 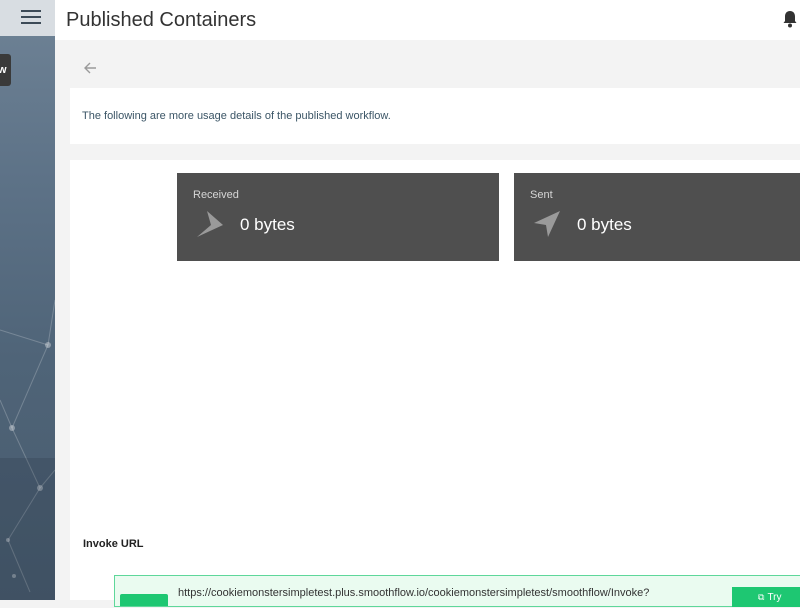 What do you see at coordinates (161, 20) in the screenshot?
I see `page-title: Published Containers` at bounding box center [161, 20].